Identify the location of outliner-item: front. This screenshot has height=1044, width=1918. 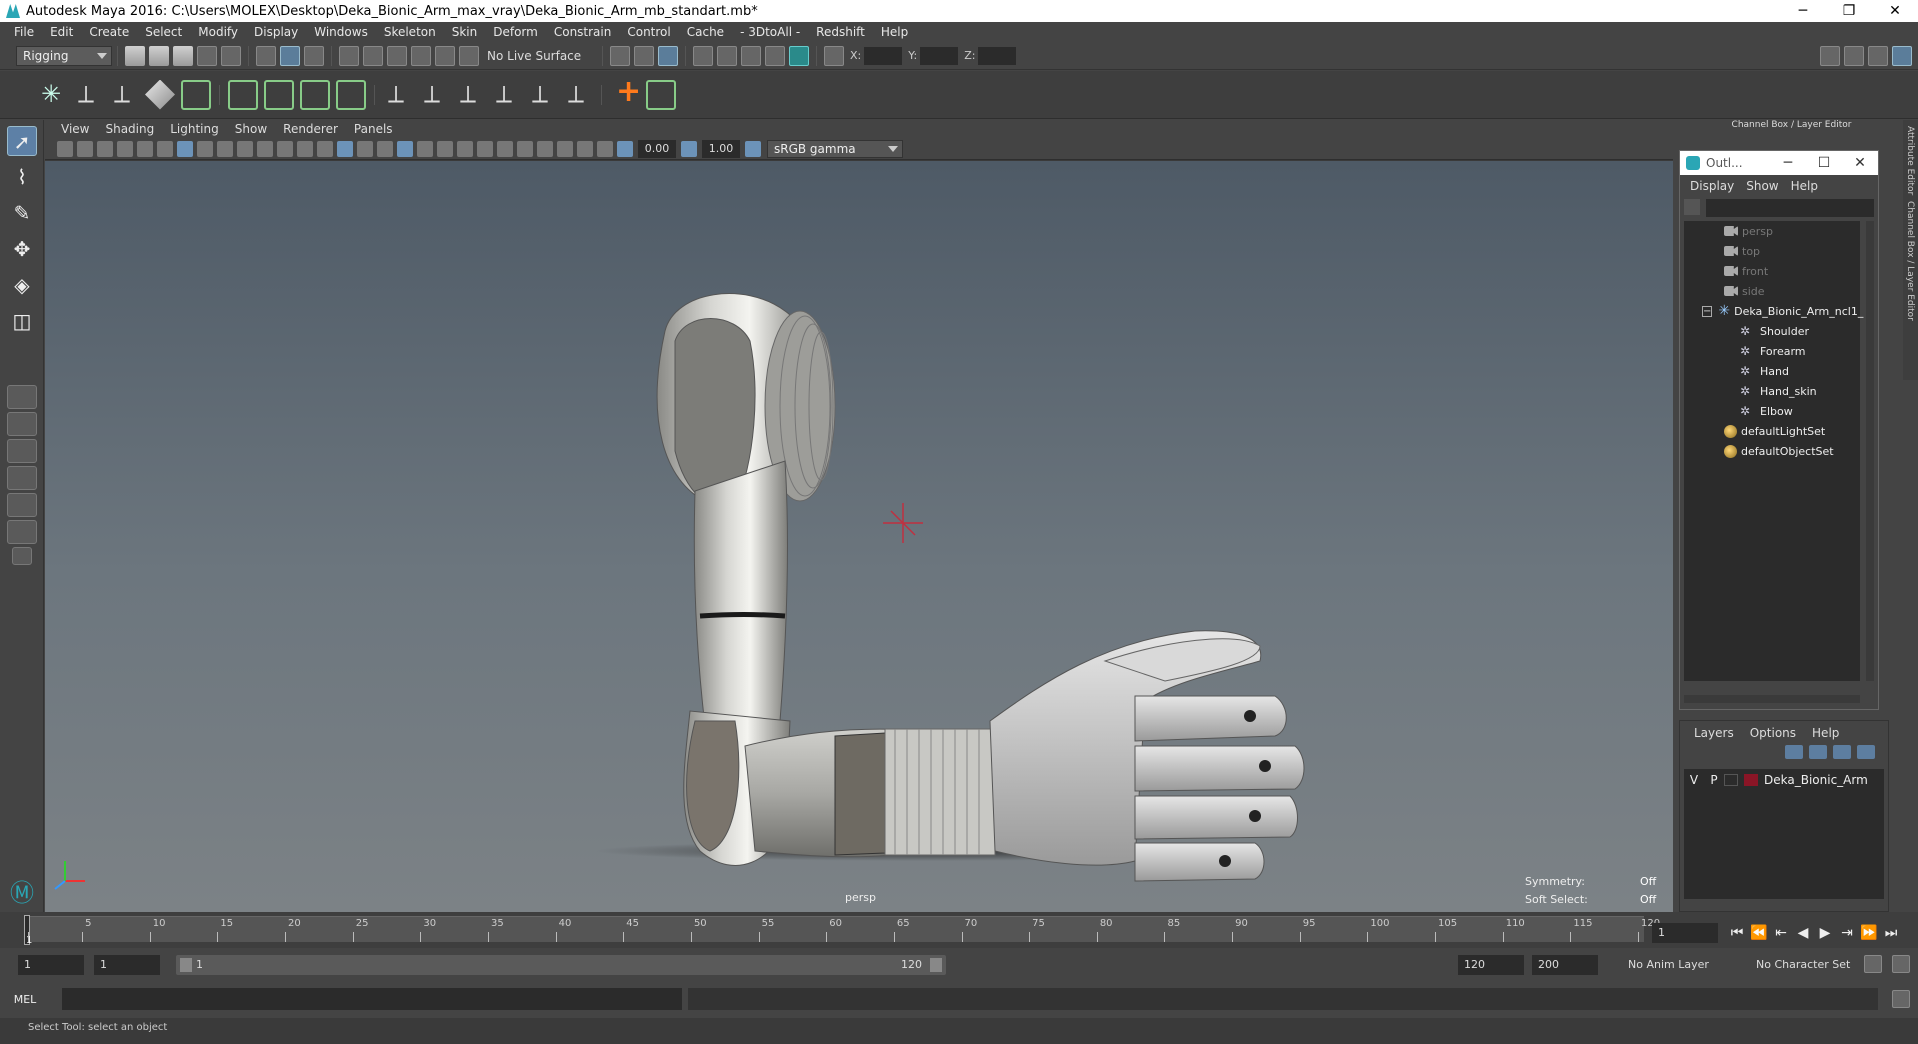
(1772, 271).